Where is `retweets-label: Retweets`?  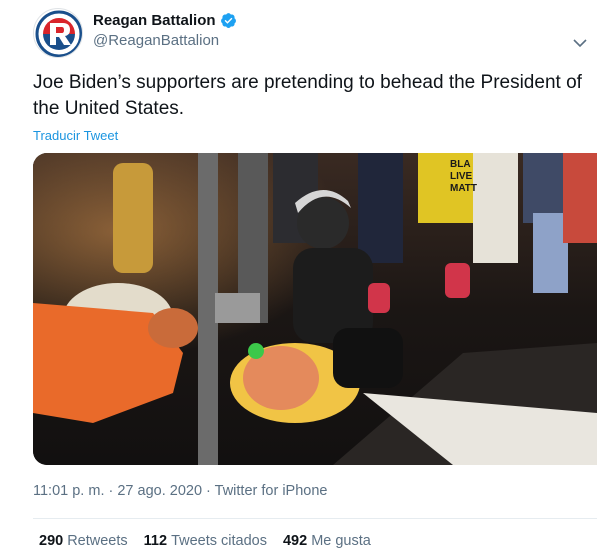 retweets-label: Retweets is located at coordinates (97, 541).